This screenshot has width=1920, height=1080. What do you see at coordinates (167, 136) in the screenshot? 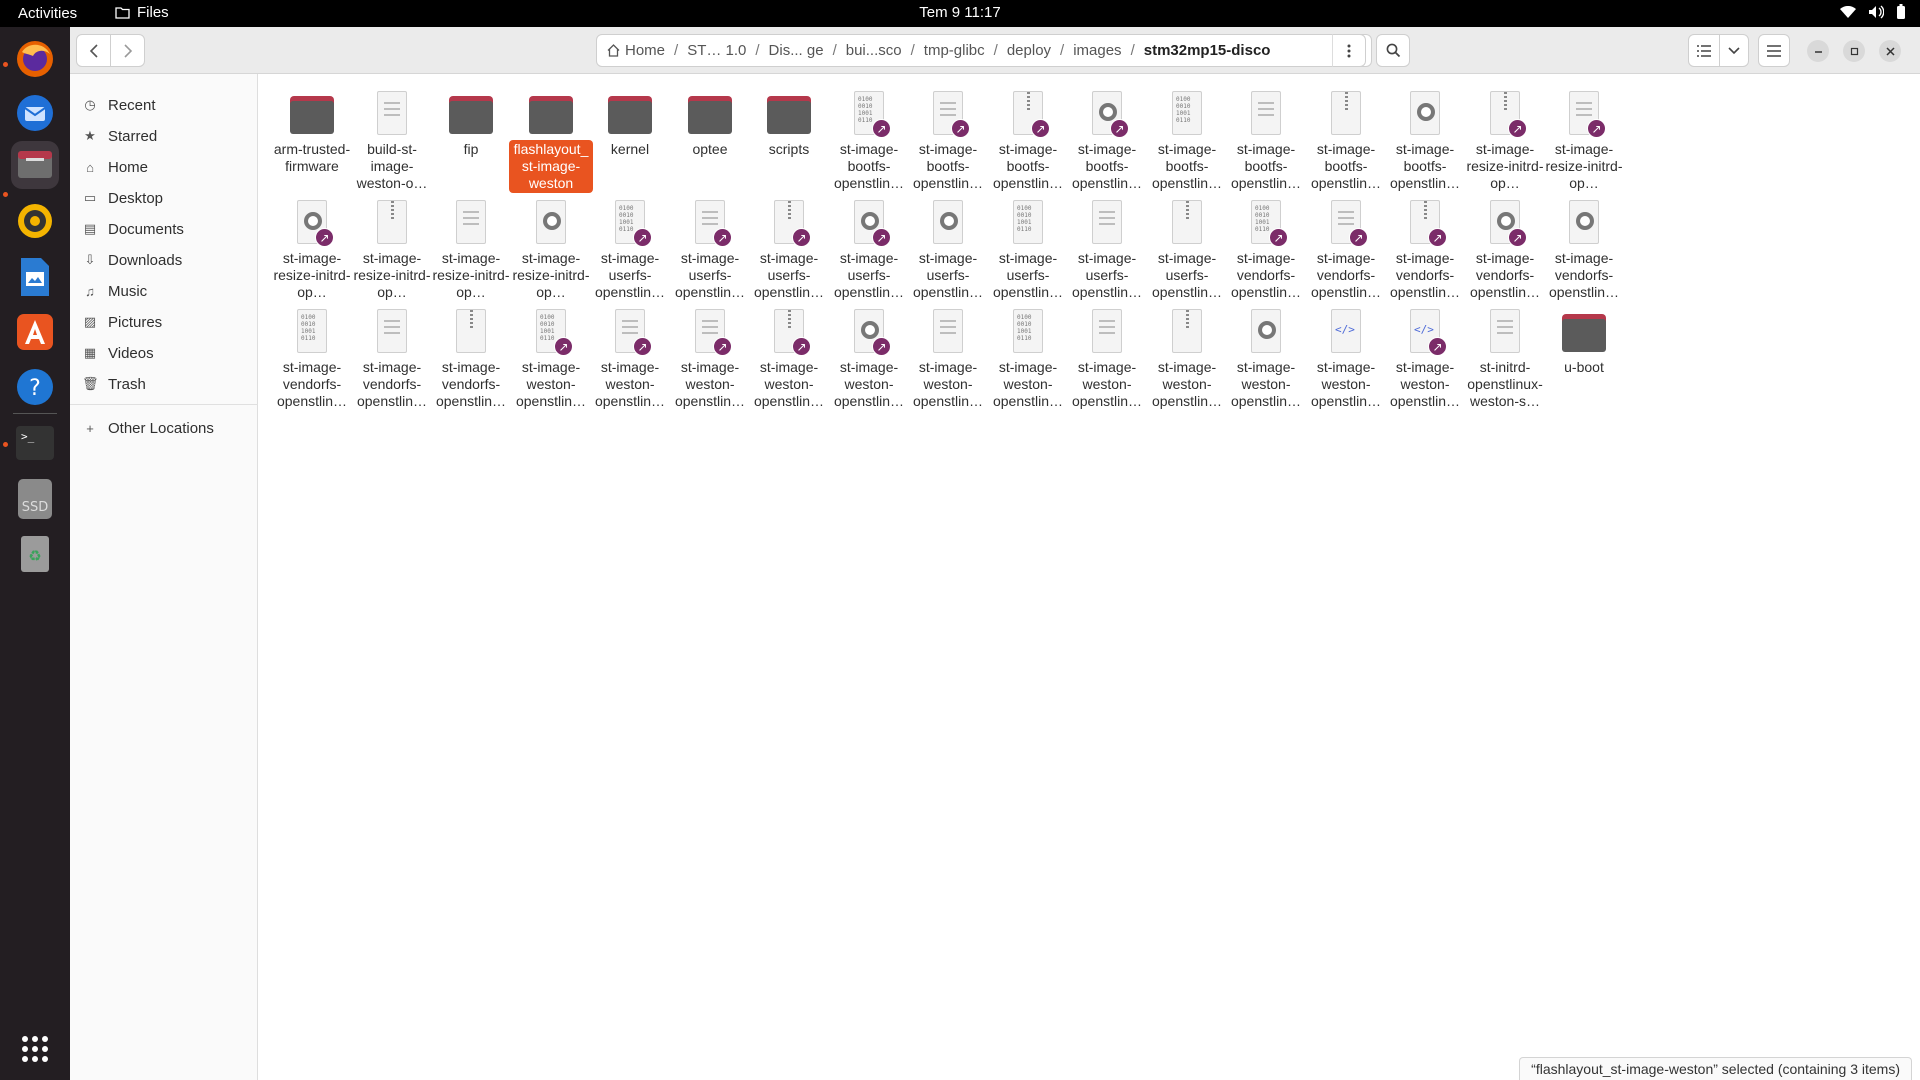
I see `sidebar-item-starred: ★ Starred` at bounding box center [167, 136].